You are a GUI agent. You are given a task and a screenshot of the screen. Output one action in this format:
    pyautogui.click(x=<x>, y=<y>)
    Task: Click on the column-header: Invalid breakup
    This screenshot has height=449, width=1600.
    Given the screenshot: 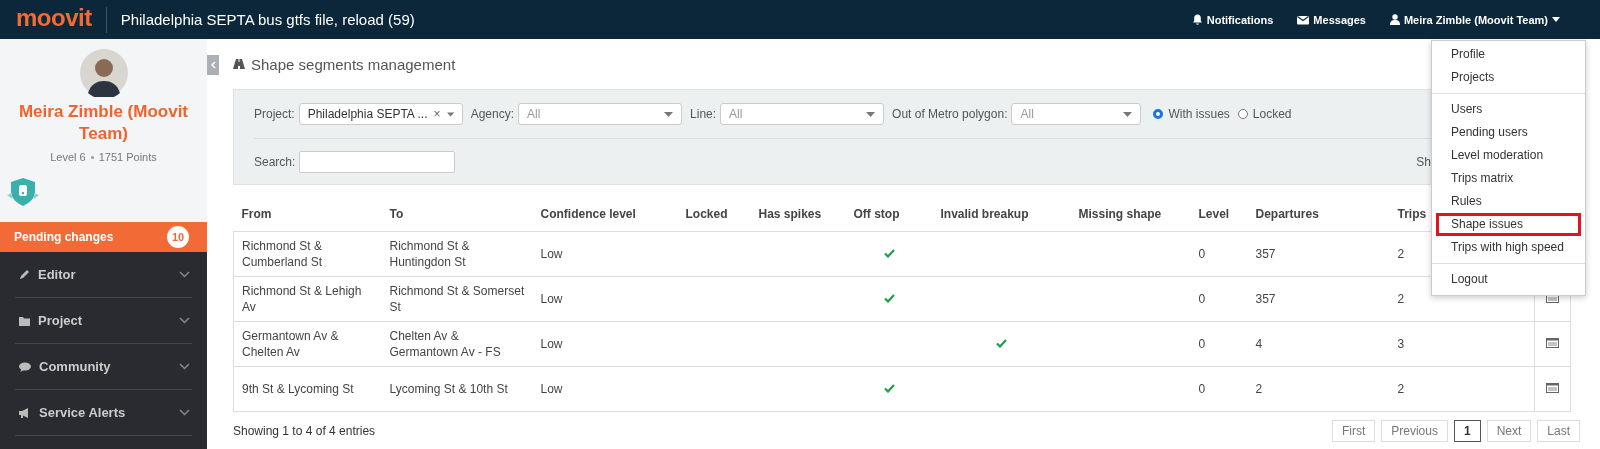 What is the action you would take?
    pyautogui.click(x=1001, y=214)
    